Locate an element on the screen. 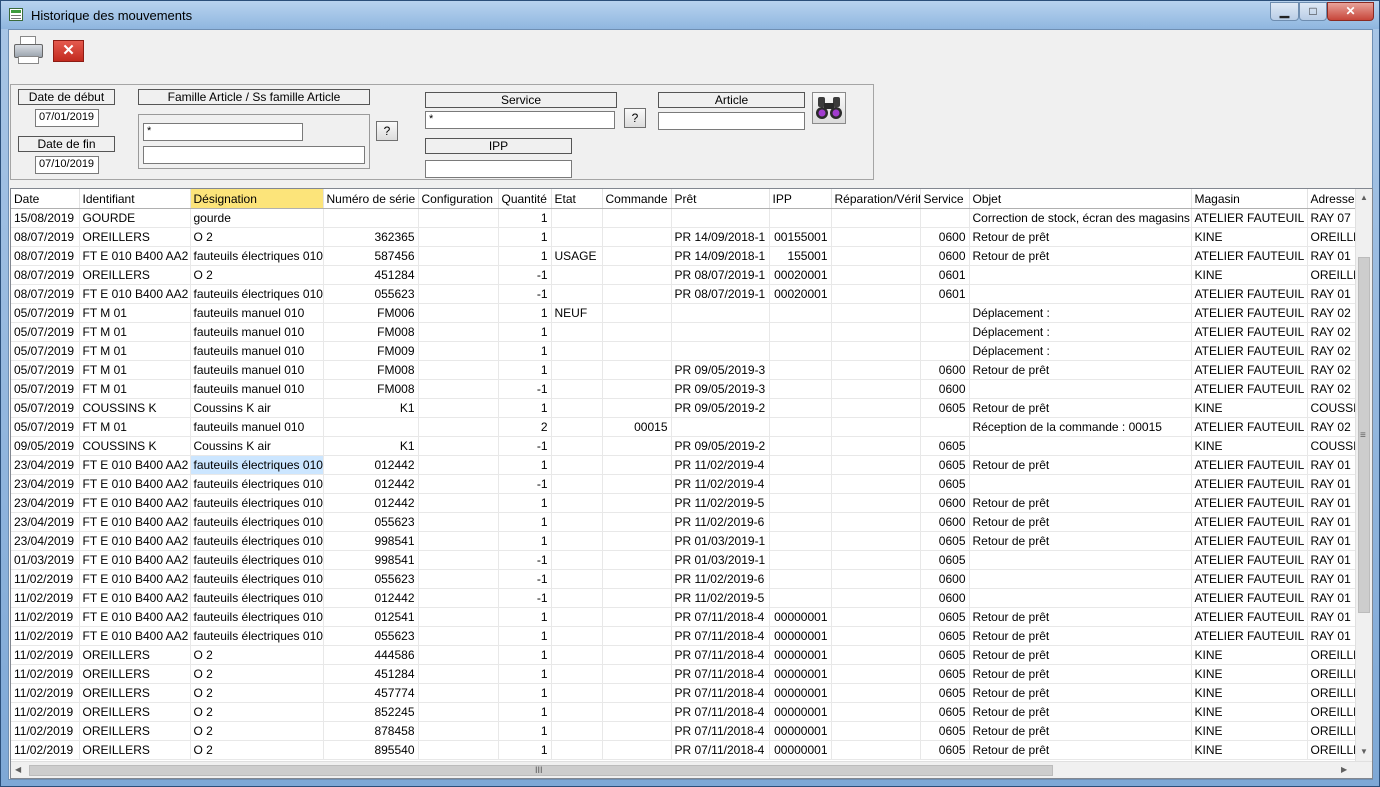 The image size is (1380, 787). cell-numero-serie: 895540 is located at coordinates (371, 750).